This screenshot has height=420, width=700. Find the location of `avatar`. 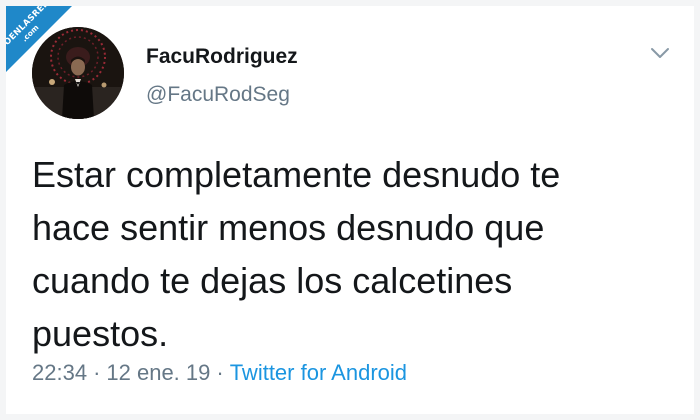

avatar is located at coordinates (78, 73).